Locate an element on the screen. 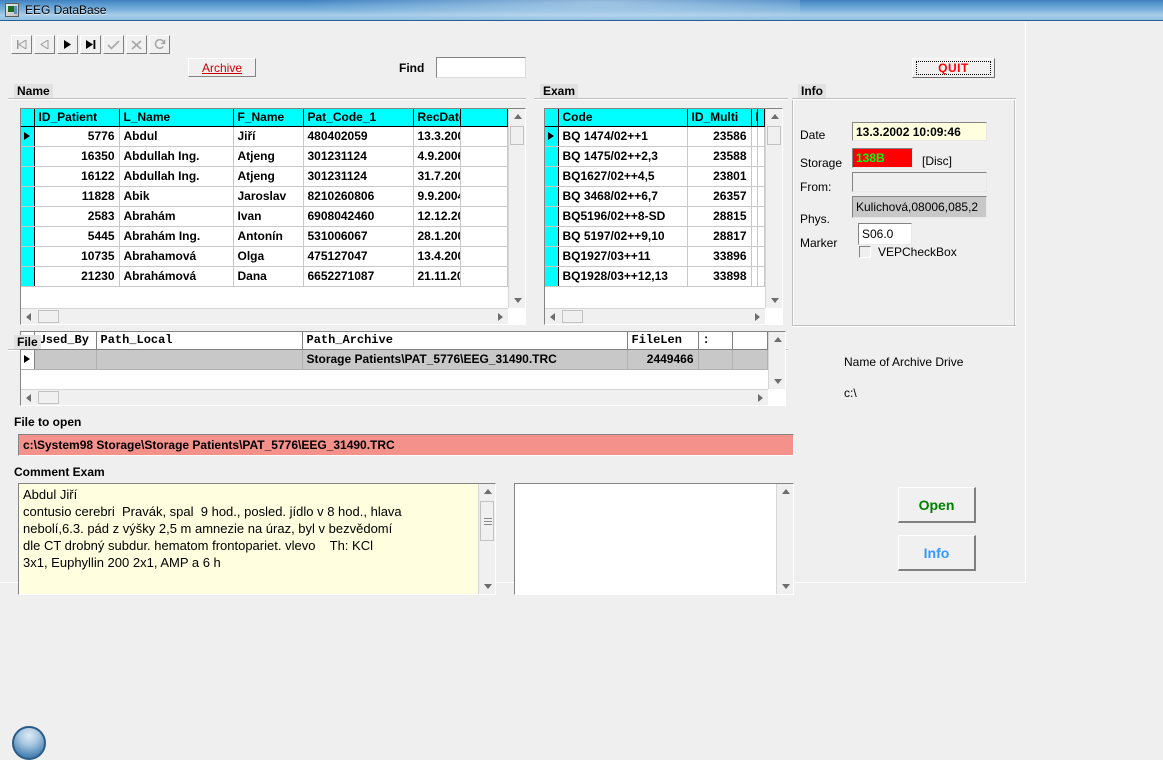 This screenshot has width=1163, height=760. cell-id-patient: 11828 is located at coordinates (77, 196).